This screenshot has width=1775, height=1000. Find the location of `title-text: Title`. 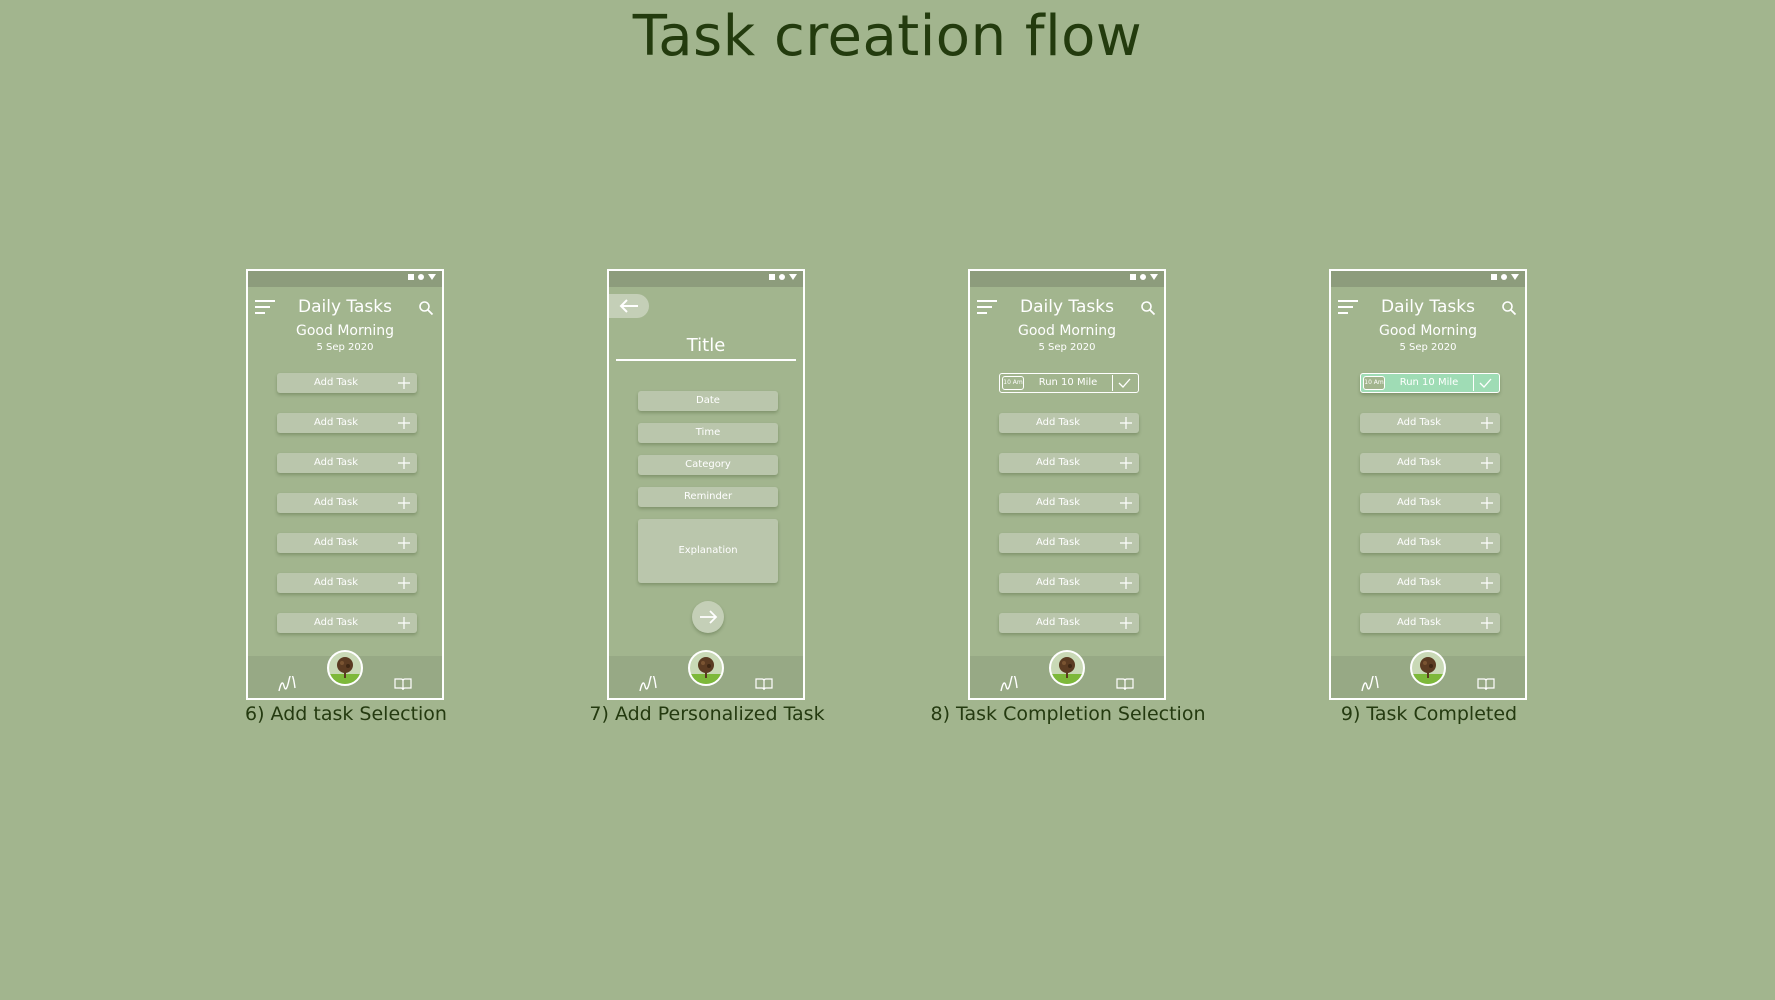

title-text: Title is located at coordinates (706, 345).